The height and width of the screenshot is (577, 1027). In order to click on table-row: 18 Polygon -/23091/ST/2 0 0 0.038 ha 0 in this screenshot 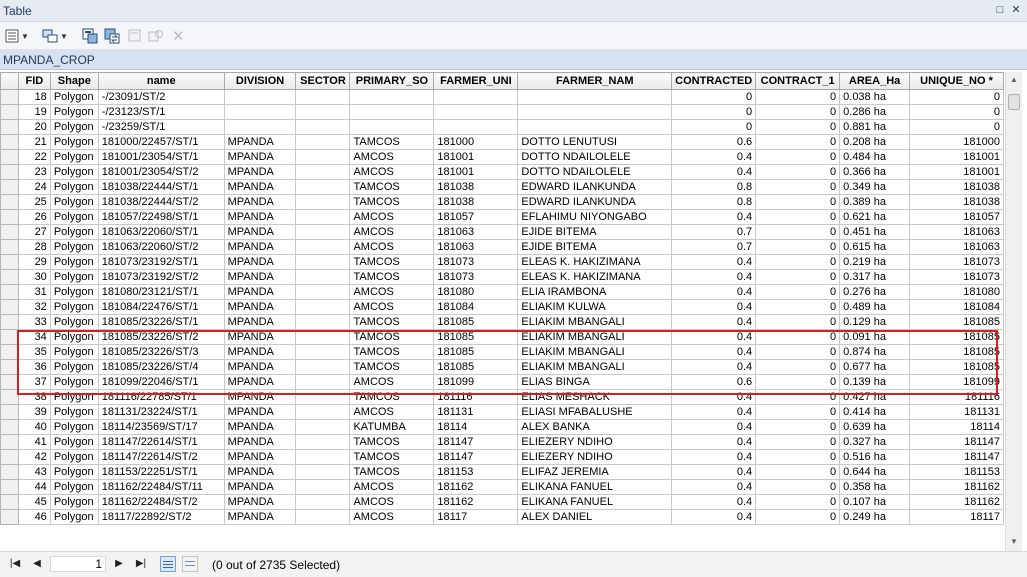, I will do `click(502, 97)`.